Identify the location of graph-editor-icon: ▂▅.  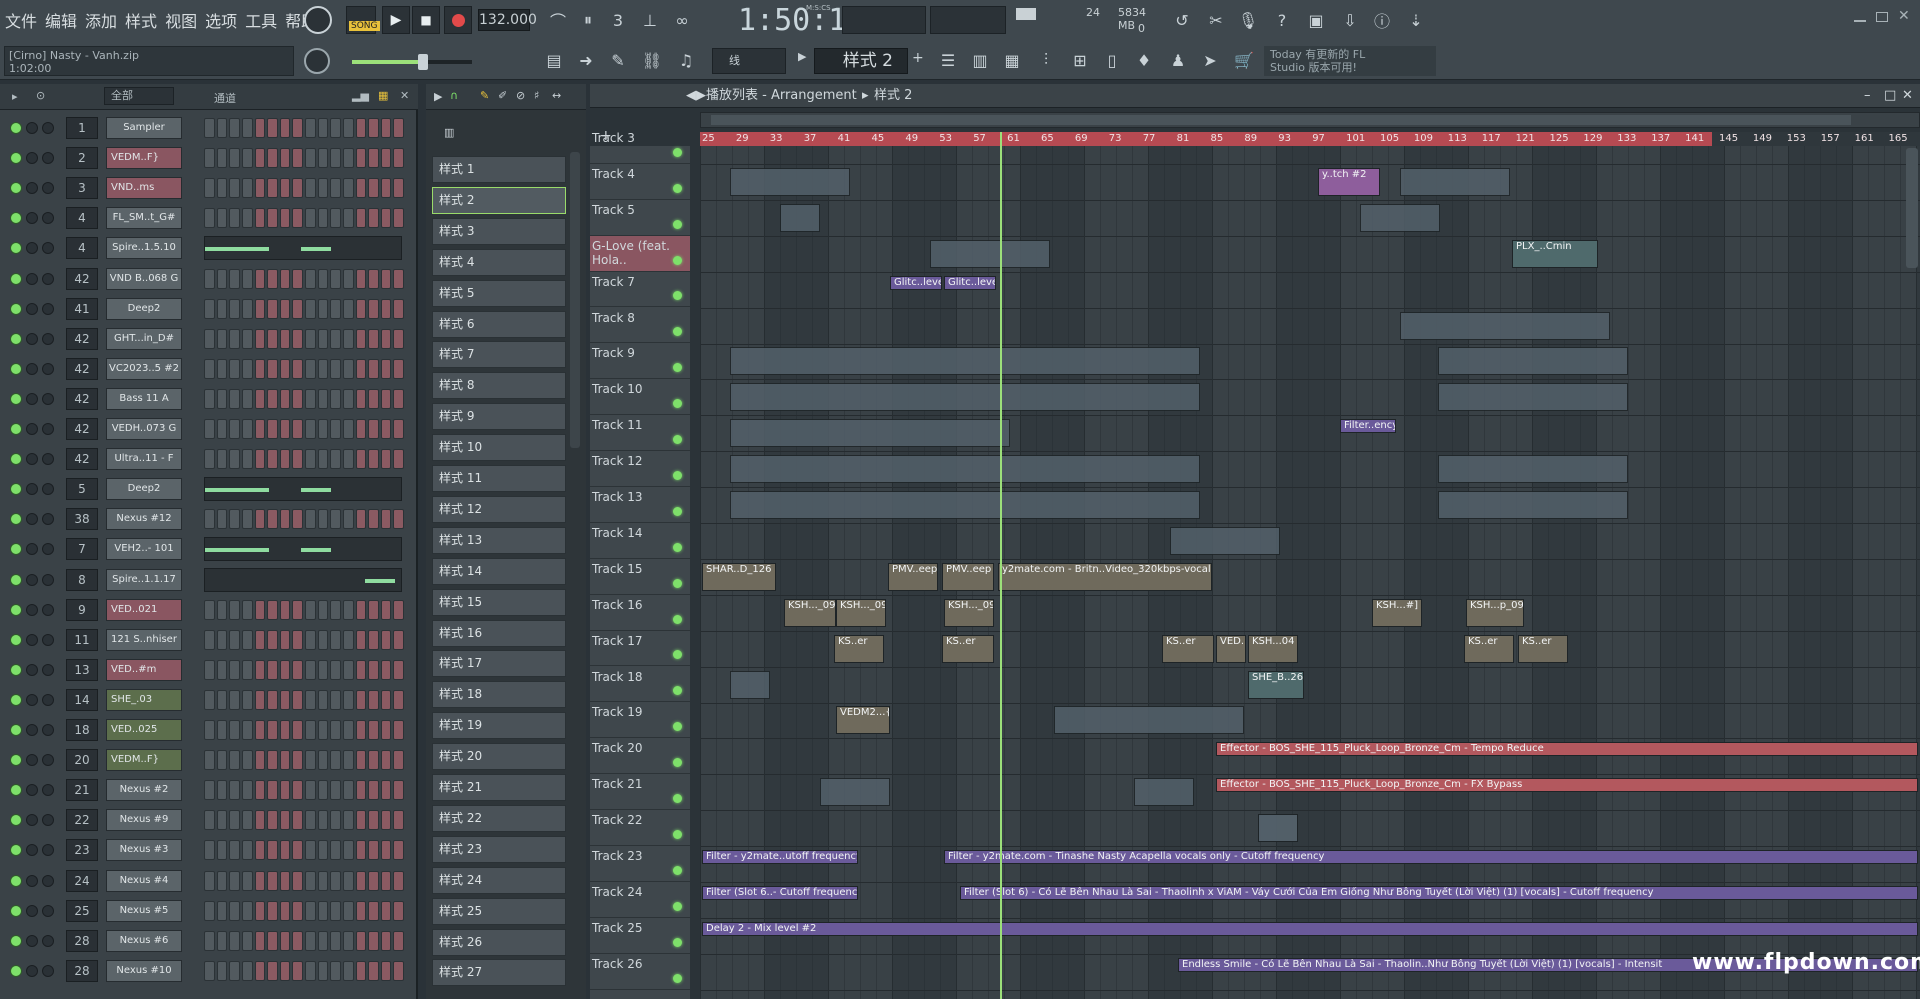
(360, 95).